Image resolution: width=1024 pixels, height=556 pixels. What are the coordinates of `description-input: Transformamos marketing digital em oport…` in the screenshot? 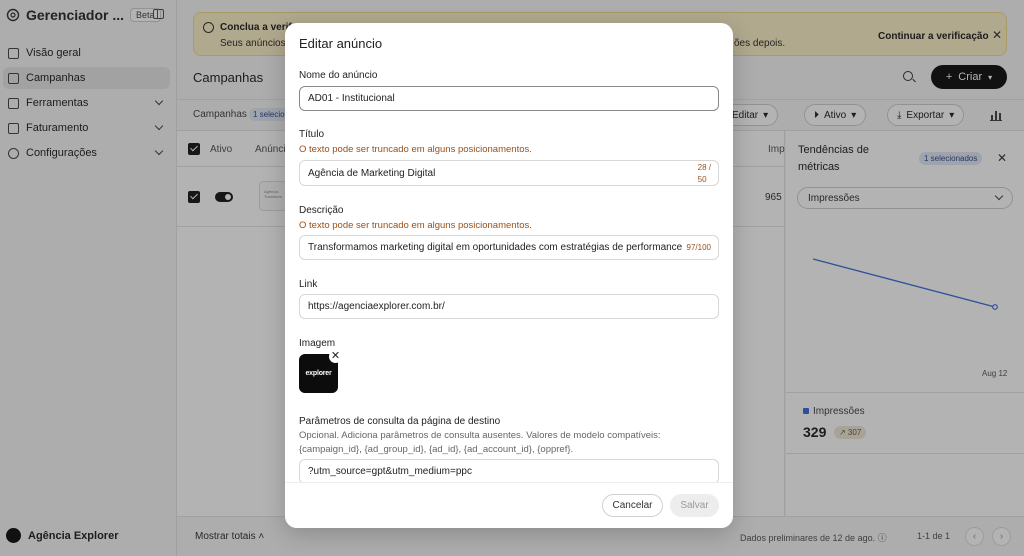 It's located at (509, 247).